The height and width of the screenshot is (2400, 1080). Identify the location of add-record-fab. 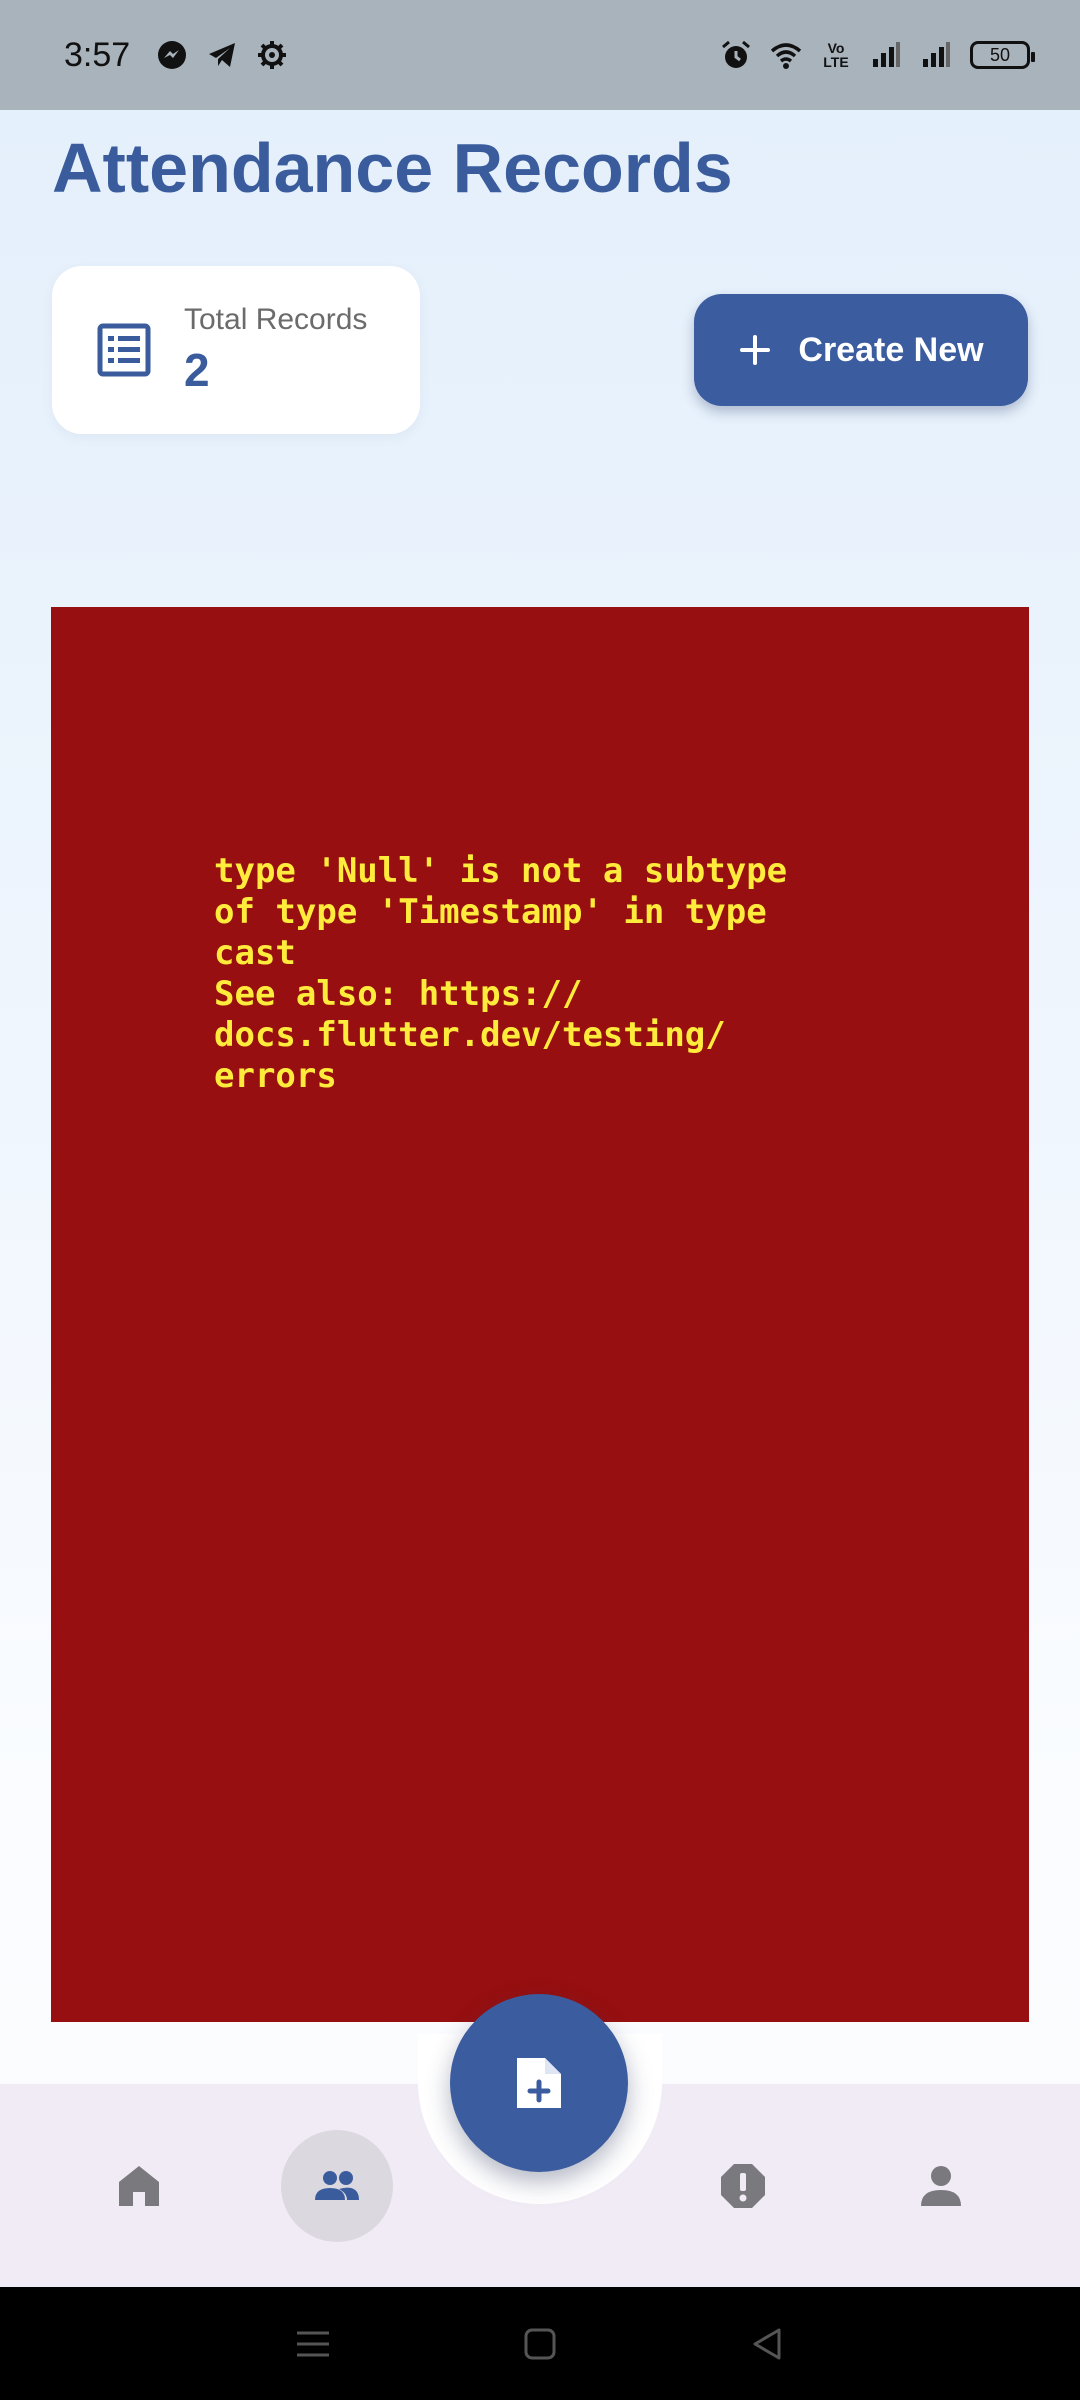
(539, 2083).